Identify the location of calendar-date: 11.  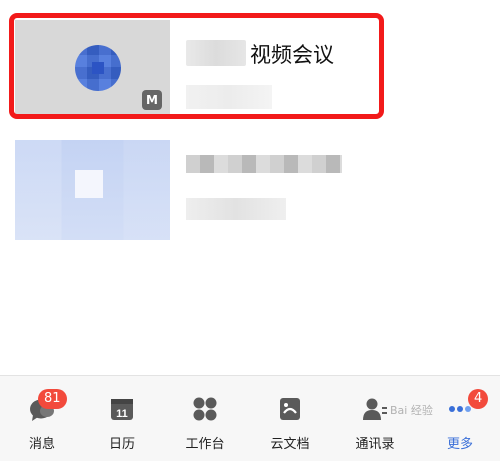
(122, 414).